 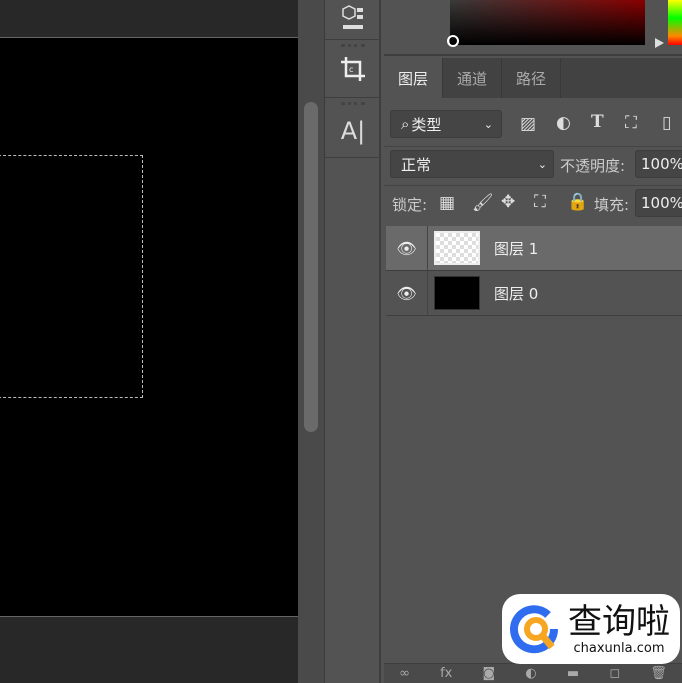 I want to click on watermark-logo: 查询啦 chaxunla.com, so click(x=591, y=629).